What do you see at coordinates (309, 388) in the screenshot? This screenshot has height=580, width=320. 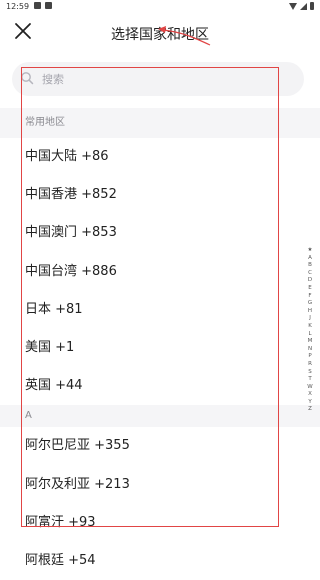 I see `index-letter: W` at bounding box center [309, 388].